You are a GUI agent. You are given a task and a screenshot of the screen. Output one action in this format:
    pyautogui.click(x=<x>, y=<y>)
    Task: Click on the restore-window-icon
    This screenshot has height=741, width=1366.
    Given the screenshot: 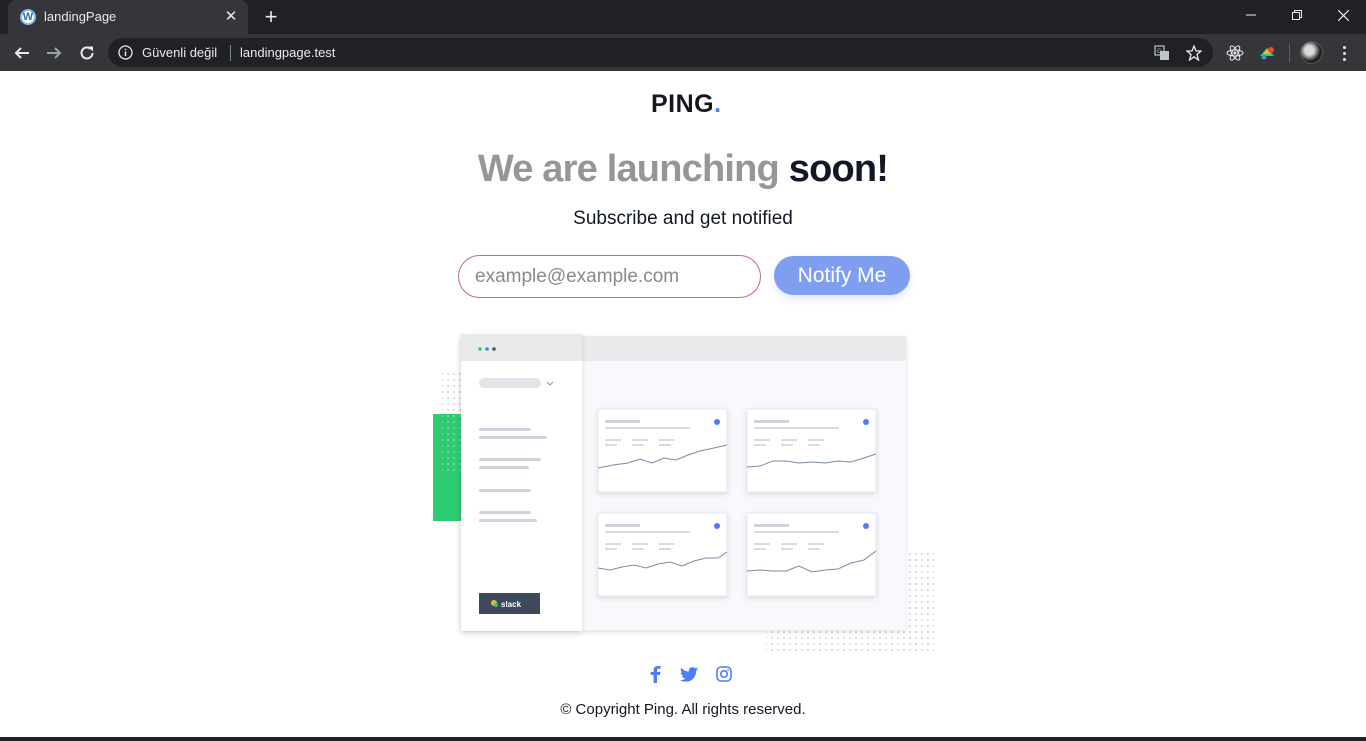 What is the action you would take?
    pyautogui.click(x=1297, y=15)
    